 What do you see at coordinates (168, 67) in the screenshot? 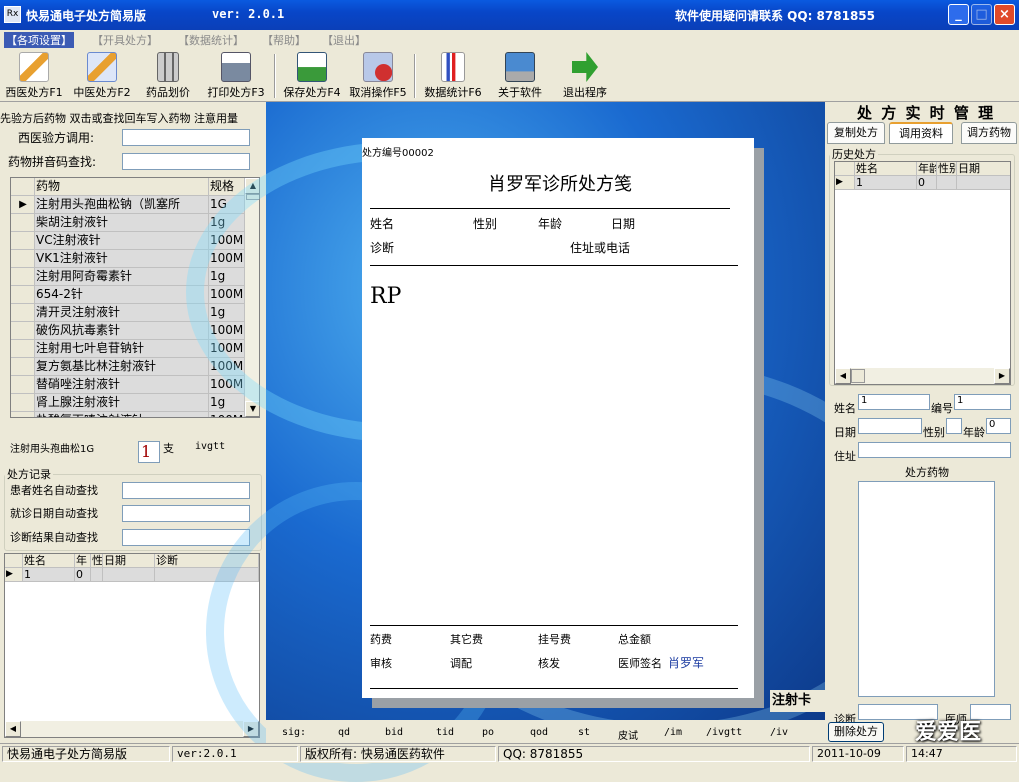
I see `calculator-icon` at bounding box center [168, 67].